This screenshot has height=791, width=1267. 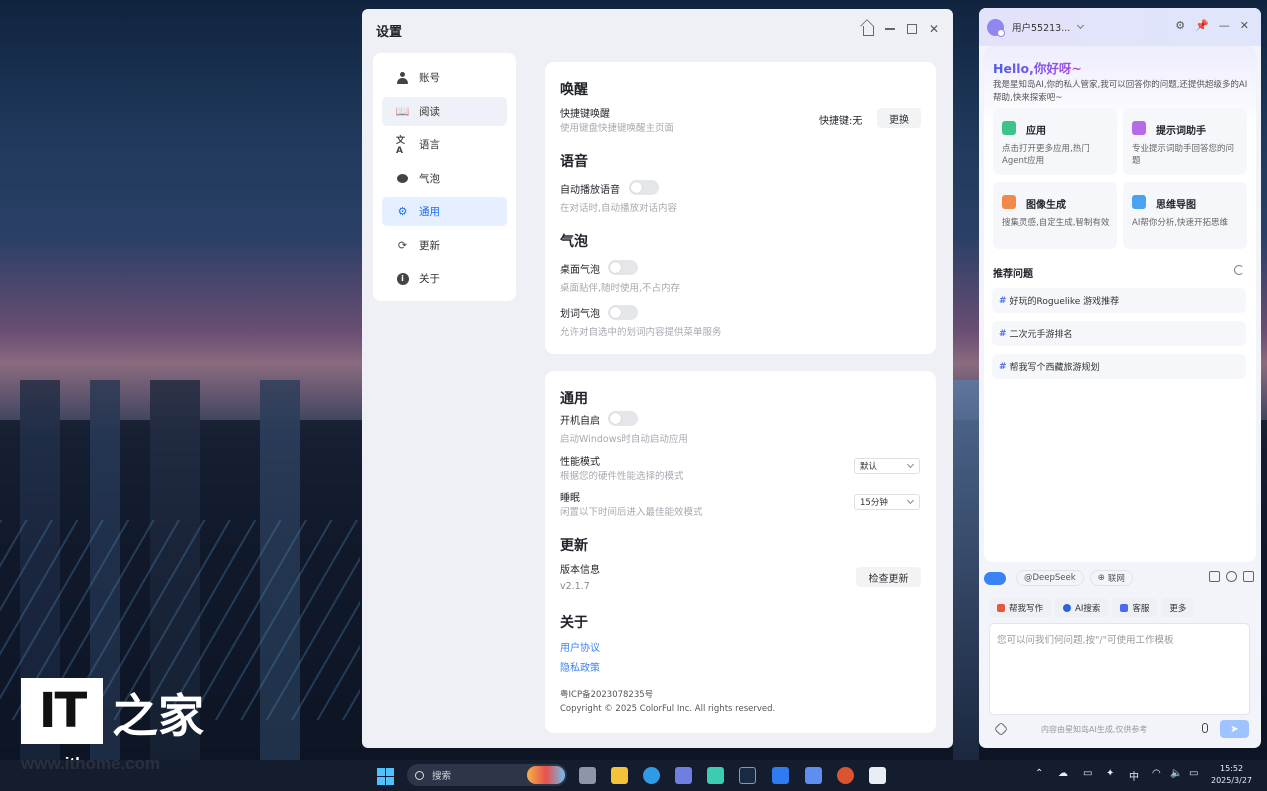 I want to click on start-button, so click(x=385, y=776).